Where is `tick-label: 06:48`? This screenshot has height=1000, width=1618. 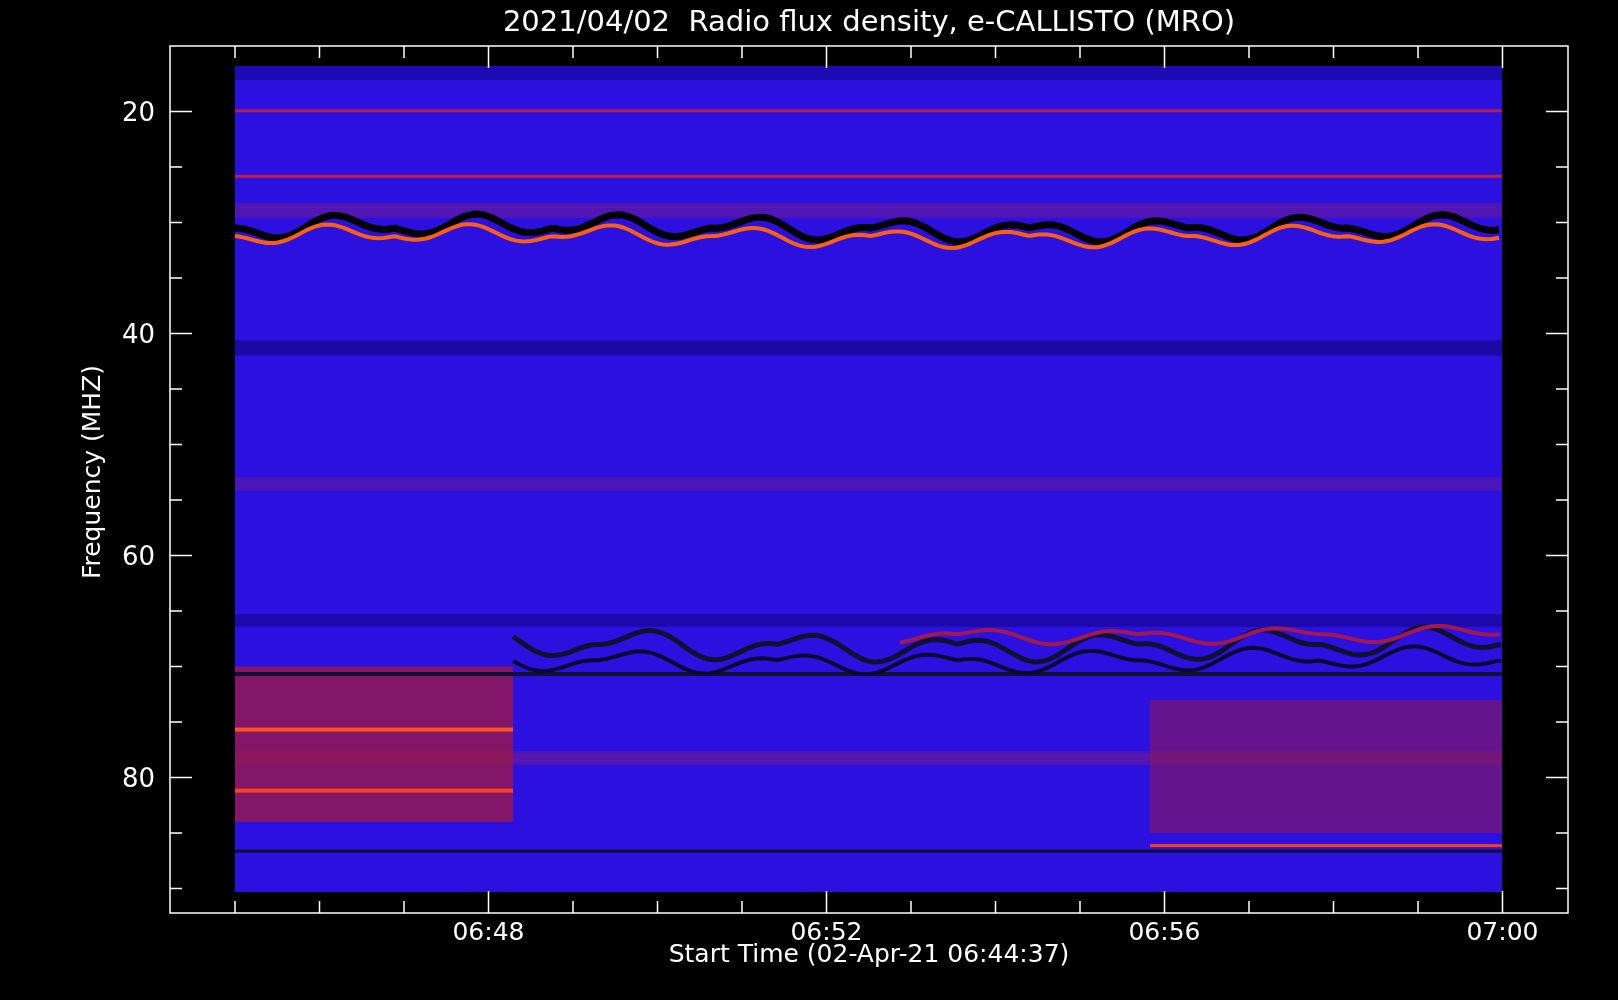 tick-label: 06:48 is located at coordinates (488, 931).